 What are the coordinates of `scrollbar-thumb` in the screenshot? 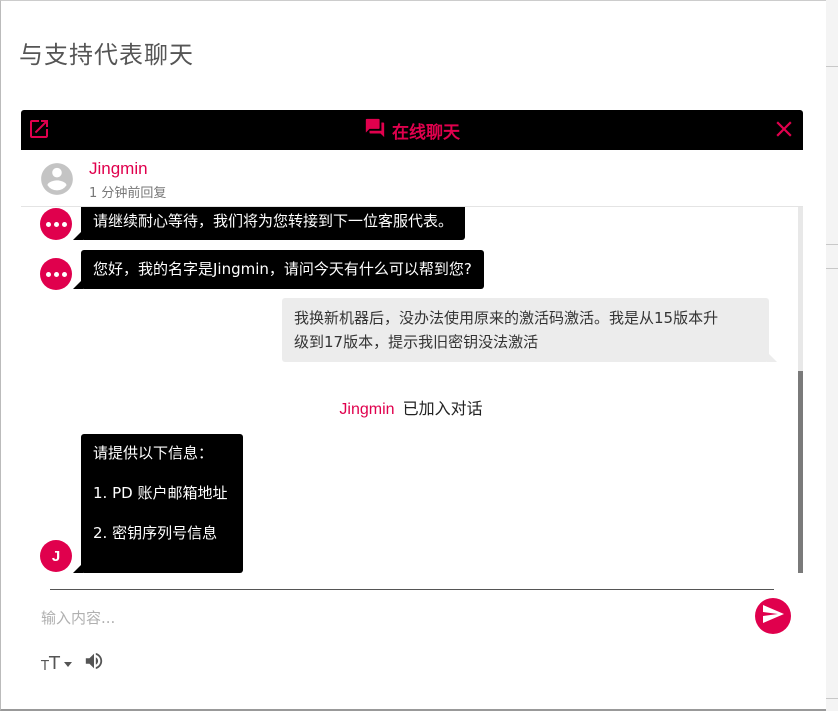 It's located at (800, 472).